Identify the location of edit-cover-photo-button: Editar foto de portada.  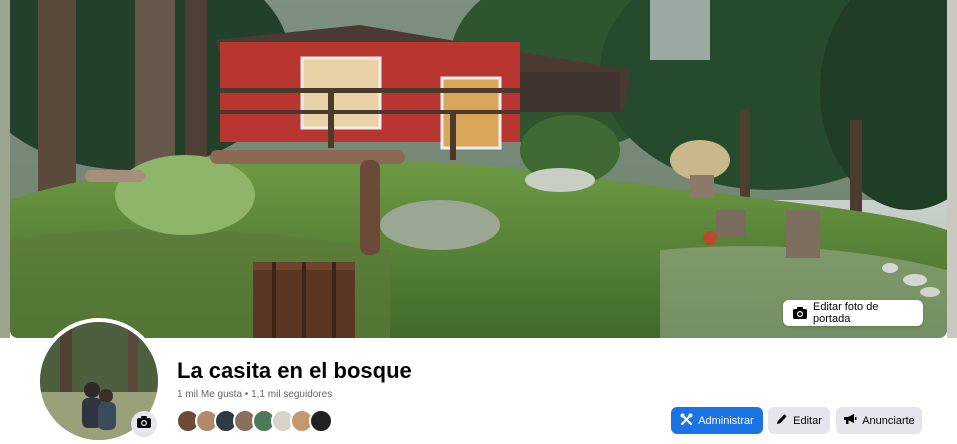
(853, 313).